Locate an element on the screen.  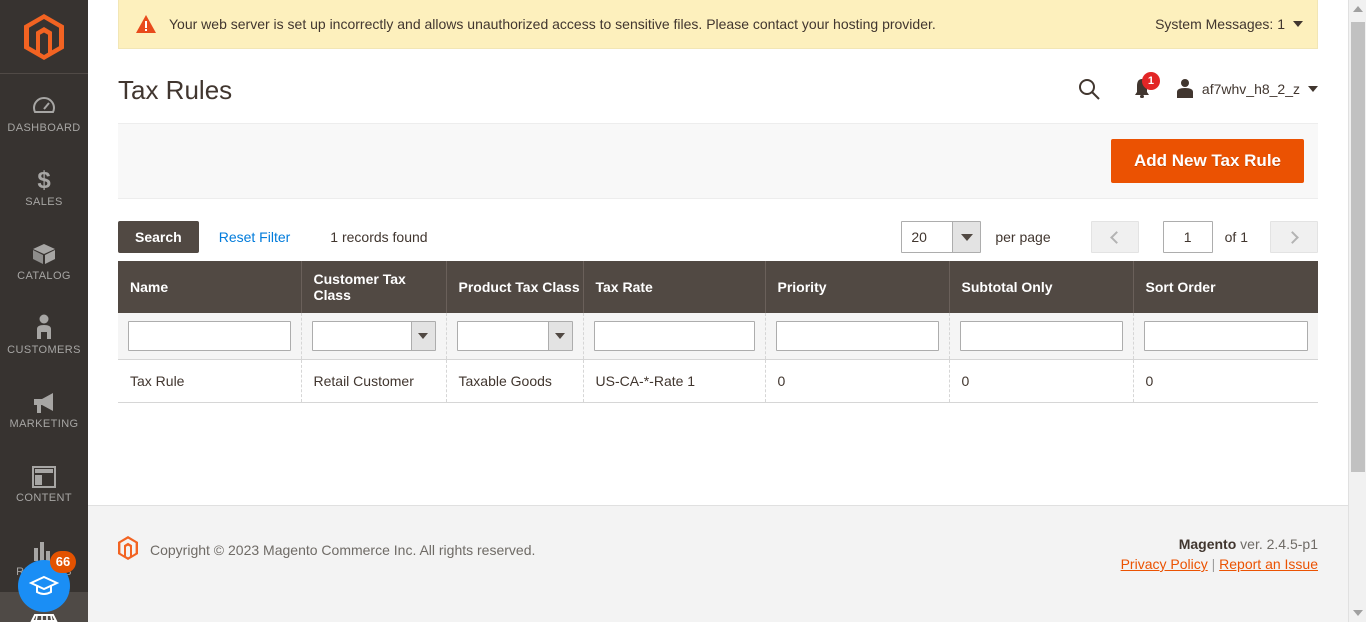
magento-logo-icon is located at coordinates (44, 36).